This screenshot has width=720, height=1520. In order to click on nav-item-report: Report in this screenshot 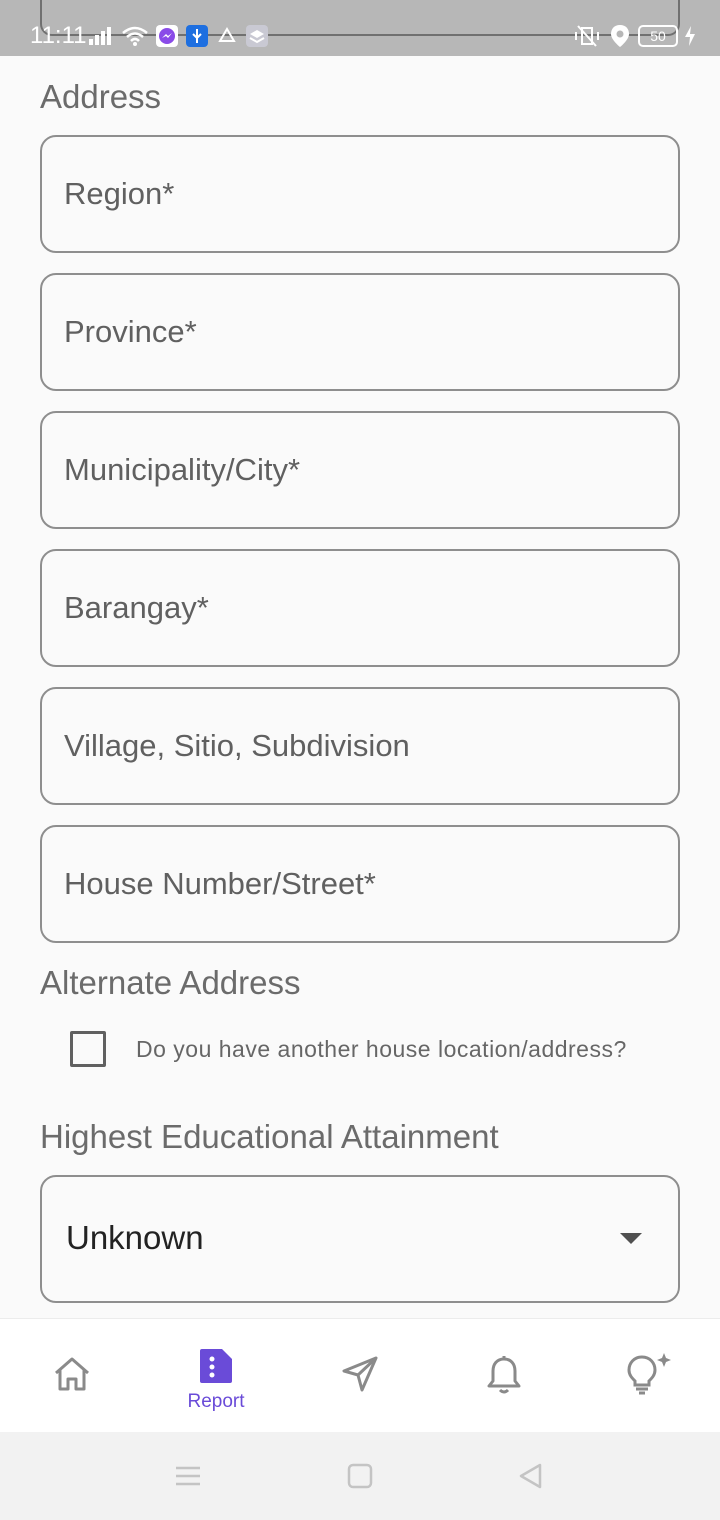, I will do `click(216, 1376)`.